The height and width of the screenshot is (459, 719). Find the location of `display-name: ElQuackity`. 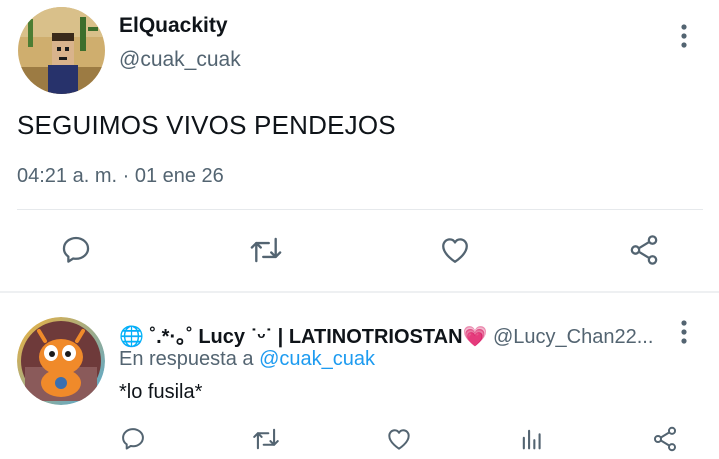

display-name: ElQuackity is located at coordinates (173, 26).